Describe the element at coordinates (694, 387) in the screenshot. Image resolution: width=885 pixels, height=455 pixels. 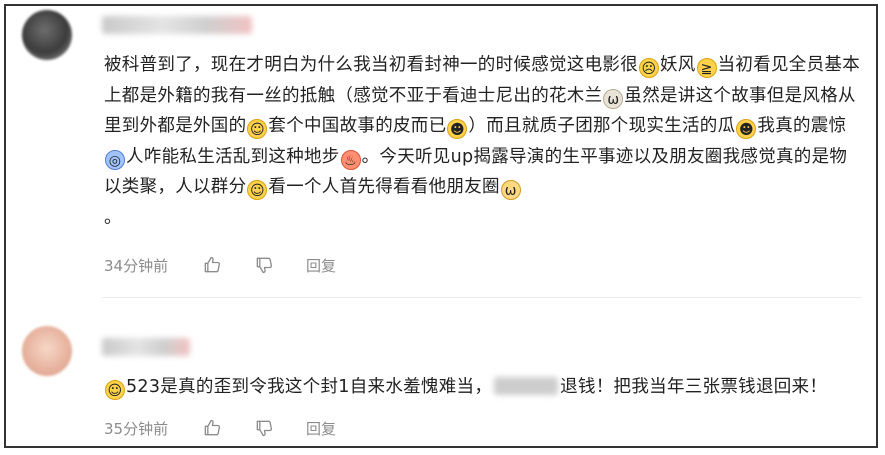
I see `comment-text-segment: 退钱！把我当年三张票钱退回来！` at that location.